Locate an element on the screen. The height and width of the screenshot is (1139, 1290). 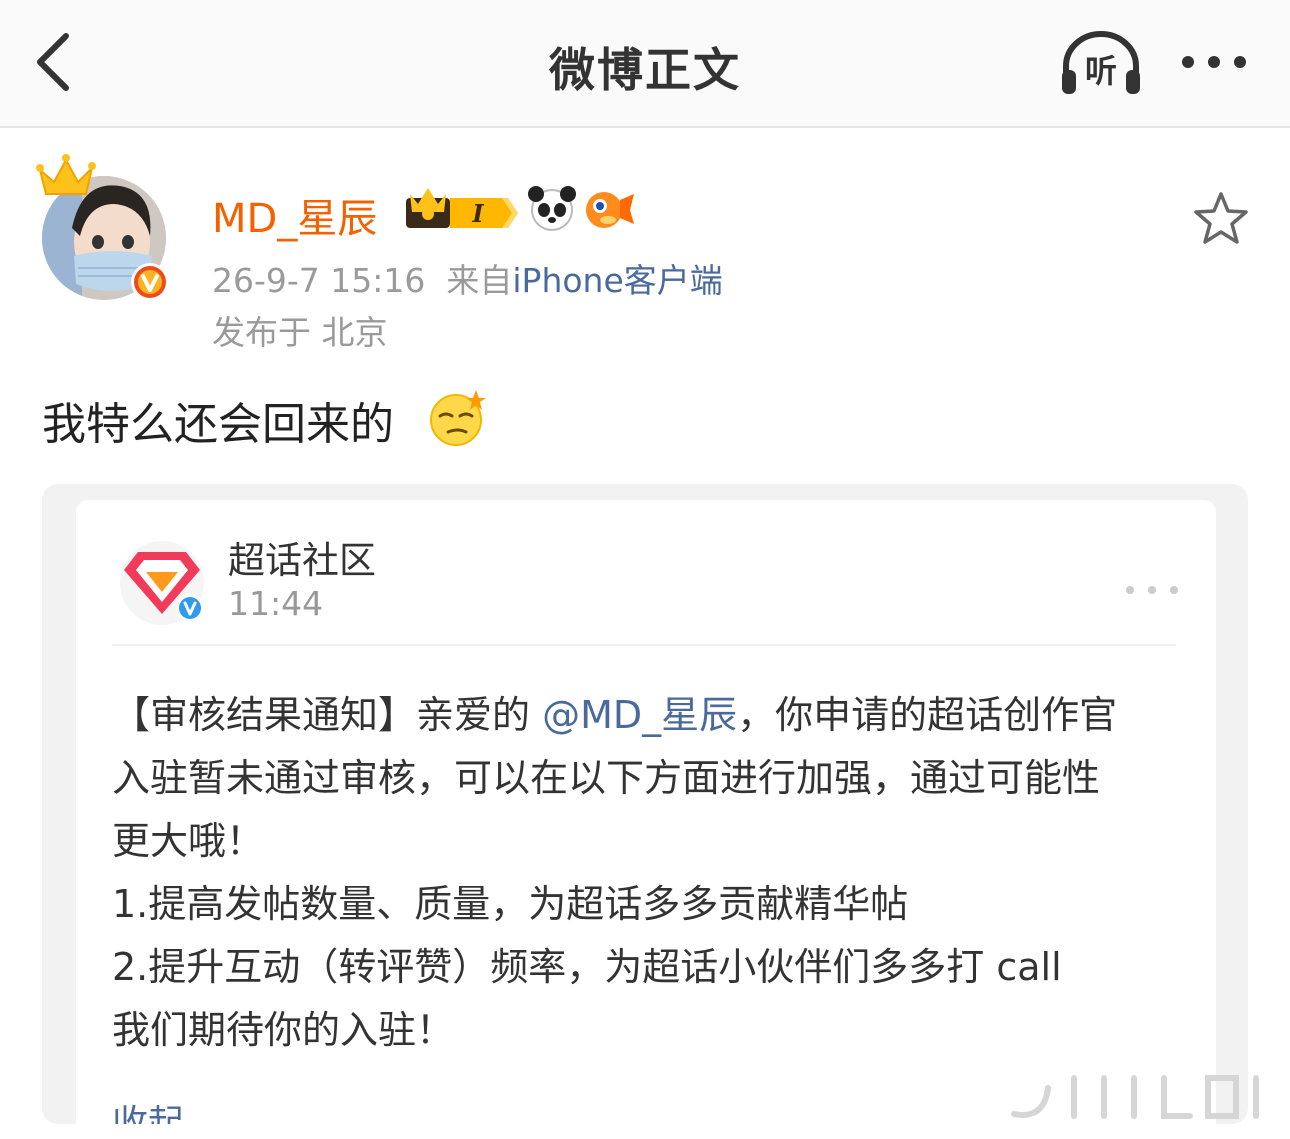
post-location: 发布于 北京 is located at coordinates (300, 332).